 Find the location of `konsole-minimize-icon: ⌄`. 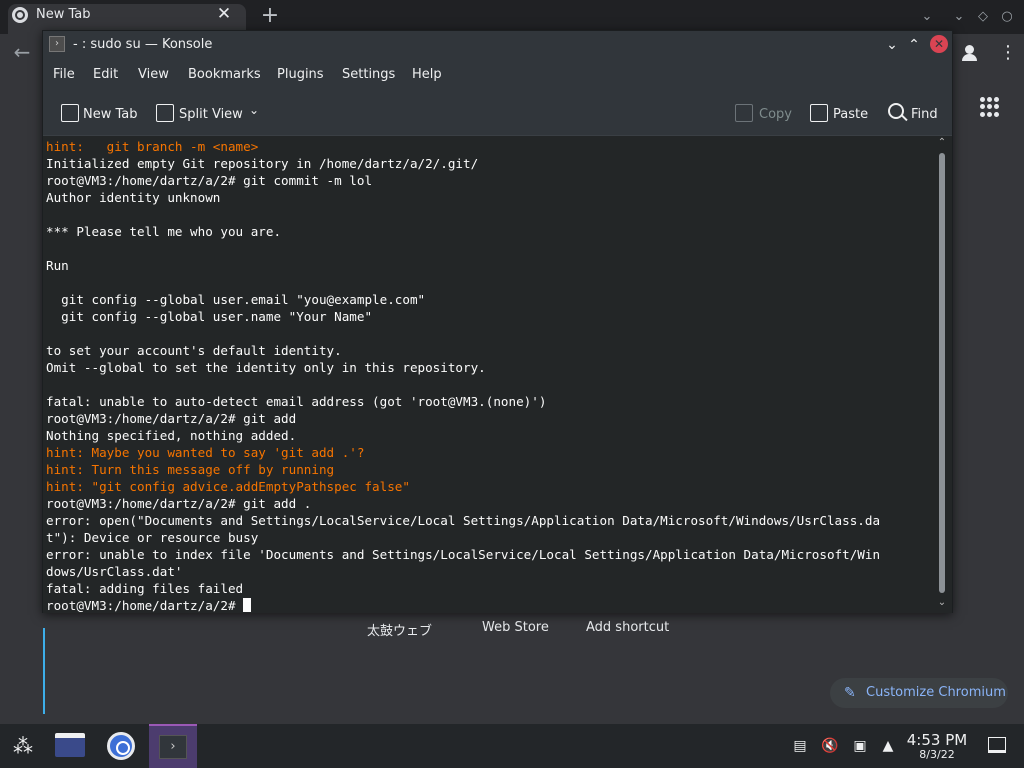

konsole-minimize-icon: ⌄ is located at coordinates (892, 45).